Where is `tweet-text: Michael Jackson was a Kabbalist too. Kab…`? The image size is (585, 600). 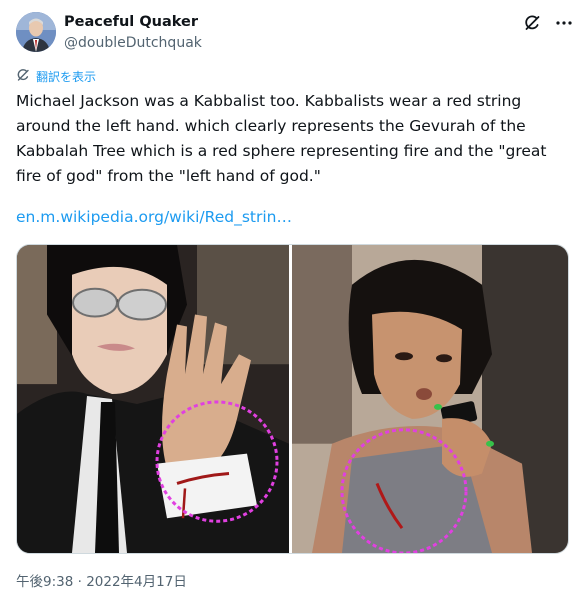 tweet-text: Michael Jackson was a Kabbalist too. Kab… is located at coordinates (281, 138).